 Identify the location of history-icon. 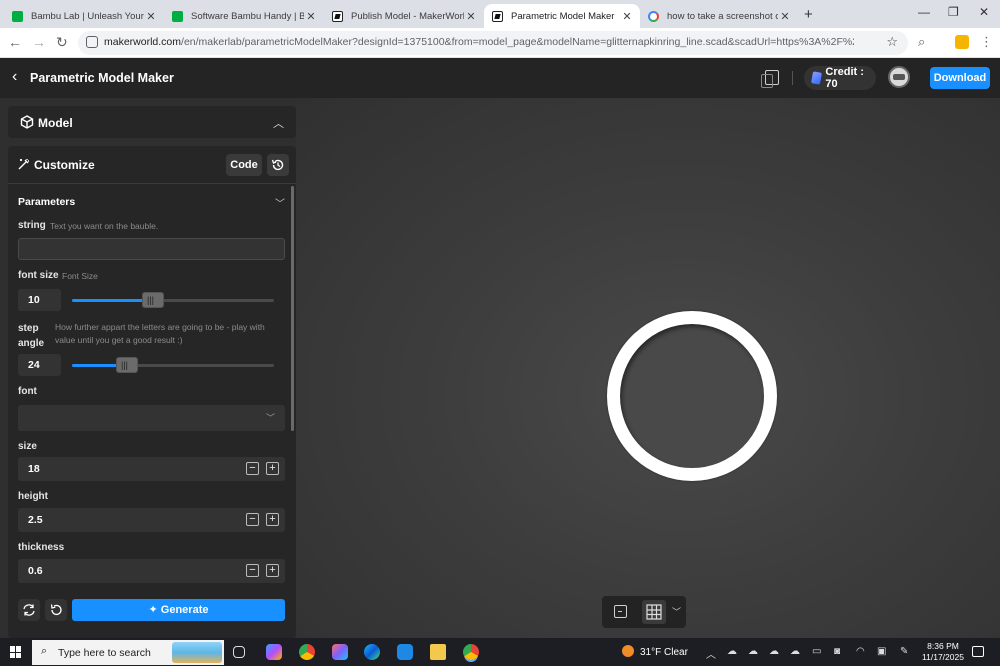
(277, 165).